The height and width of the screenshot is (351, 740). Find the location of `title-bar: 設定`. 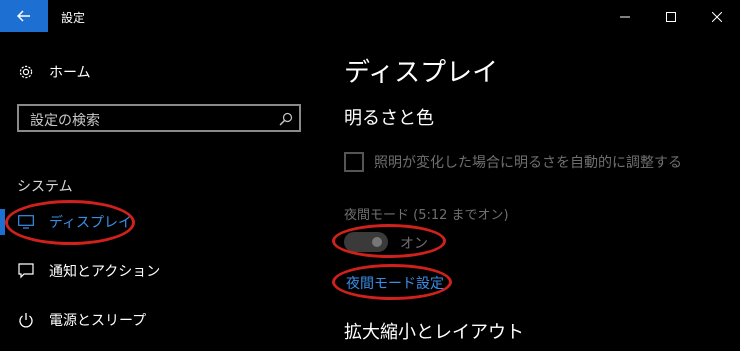

title-bar: 設定 is located at coordinates (370, 16).